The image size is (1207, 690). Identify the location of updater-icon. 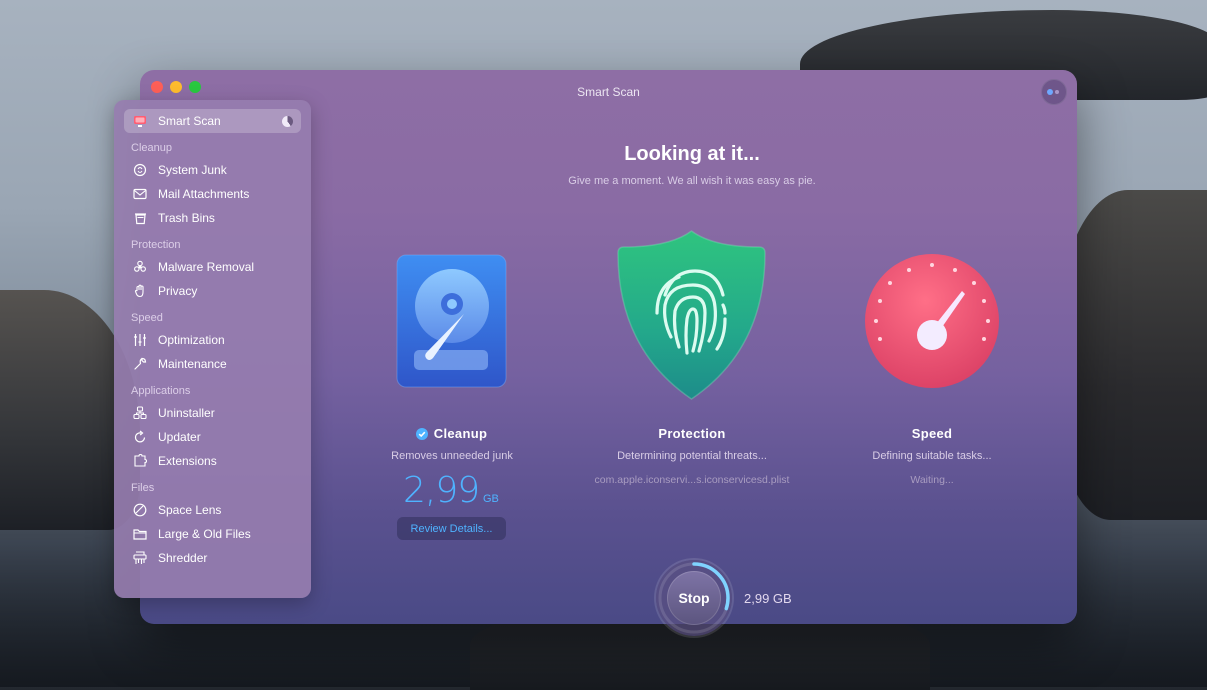
(140, 437).